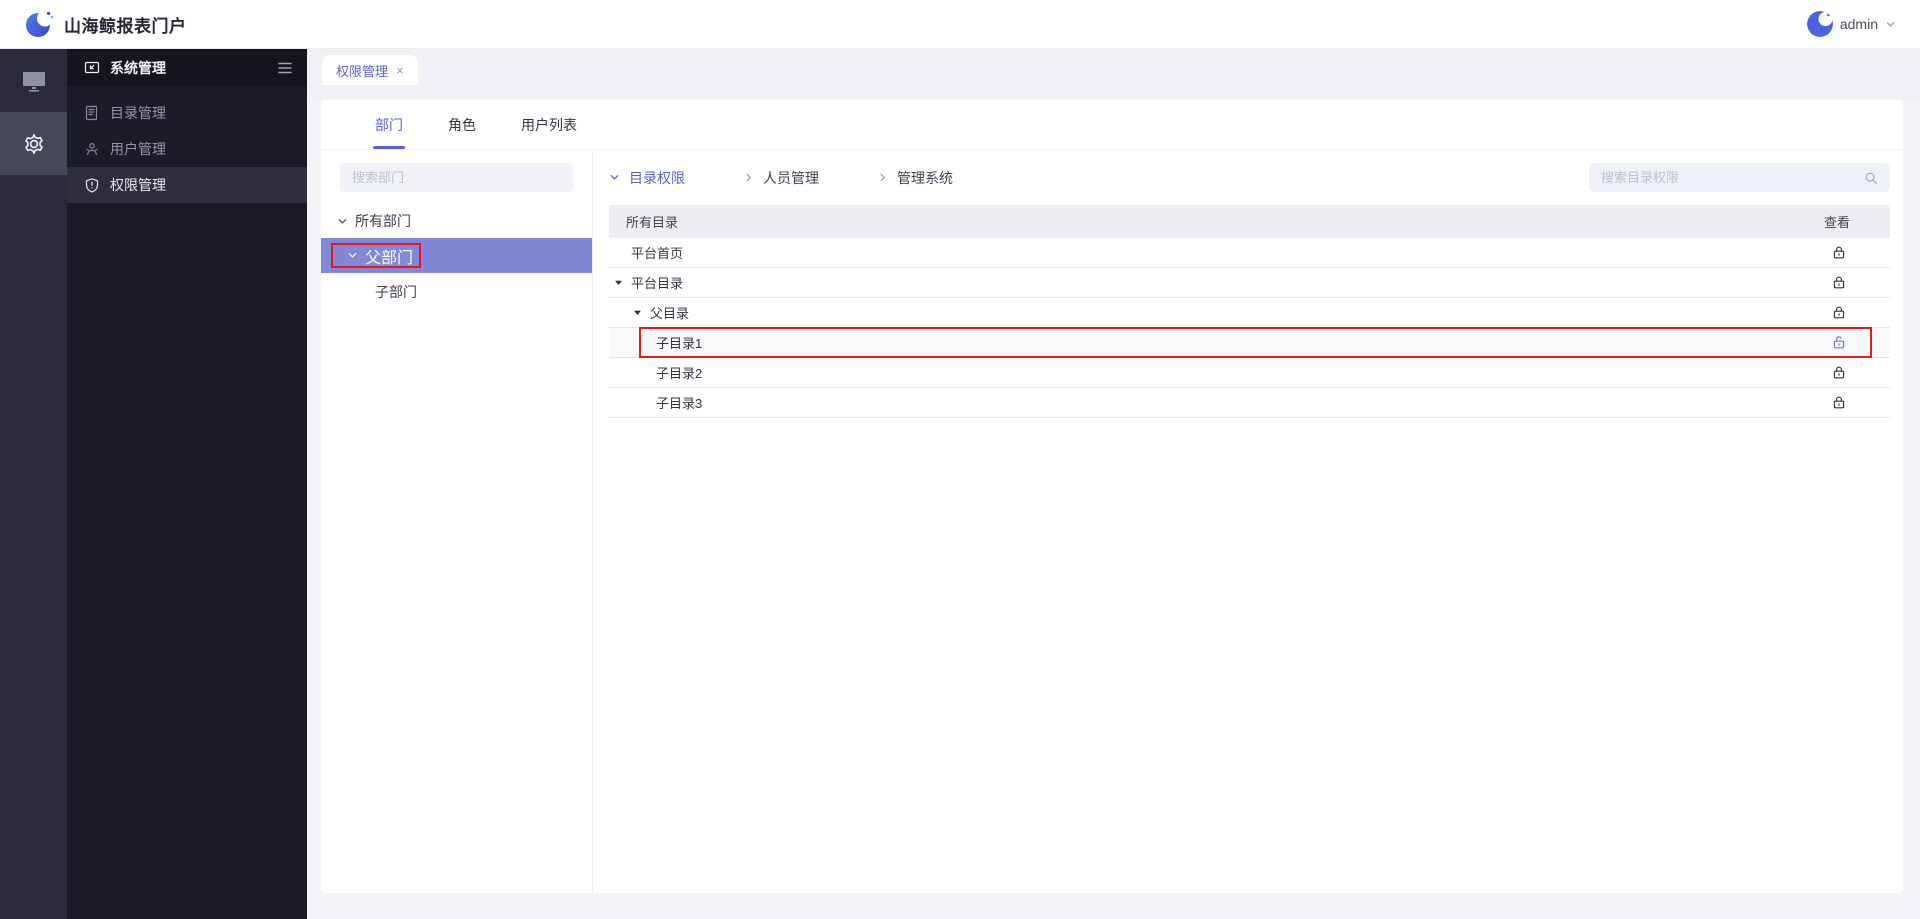 Image resolution: width=1920 pixels, height=919 pixels. I want to click on search-icon, so click(1871, 178).